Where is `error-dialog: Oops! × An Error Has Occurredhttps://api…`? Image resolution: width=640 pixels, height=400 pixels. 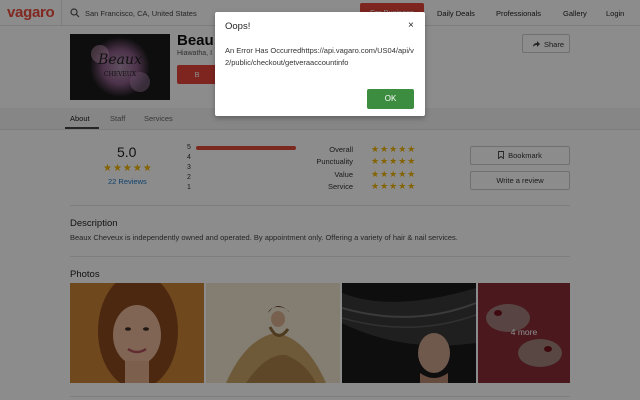
error-dialog: Oops! × An Error Has Occurredhttps://api… is located at coordinates (320, 64).